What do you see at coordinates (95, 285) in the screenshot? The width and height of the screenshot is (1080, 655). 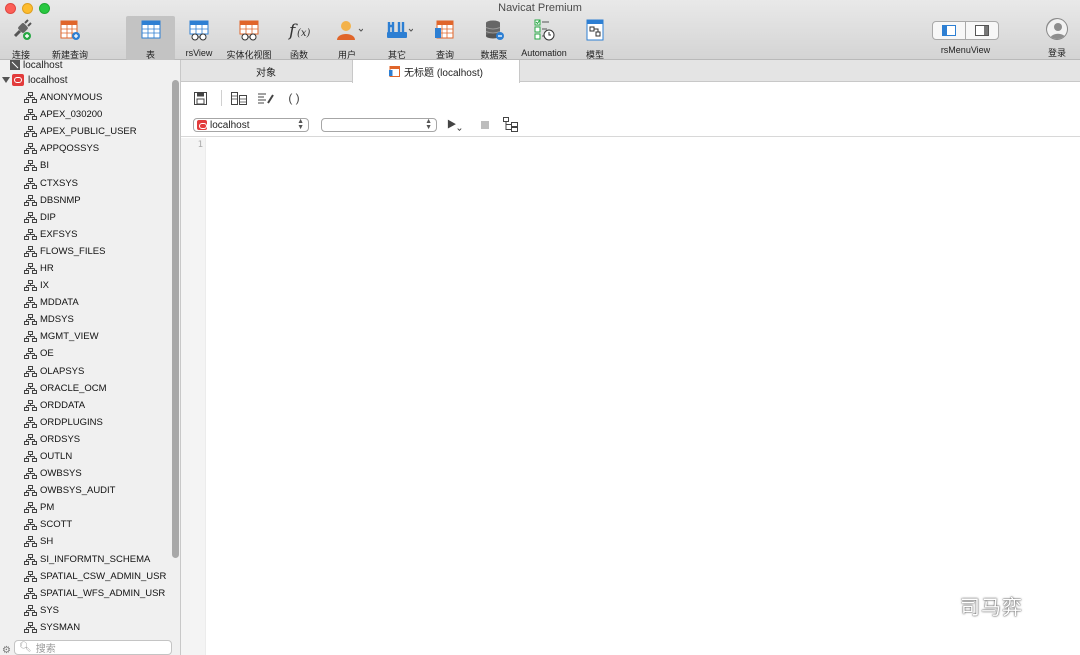 I see `schema-item: IX` at bounding box center [95, 285].